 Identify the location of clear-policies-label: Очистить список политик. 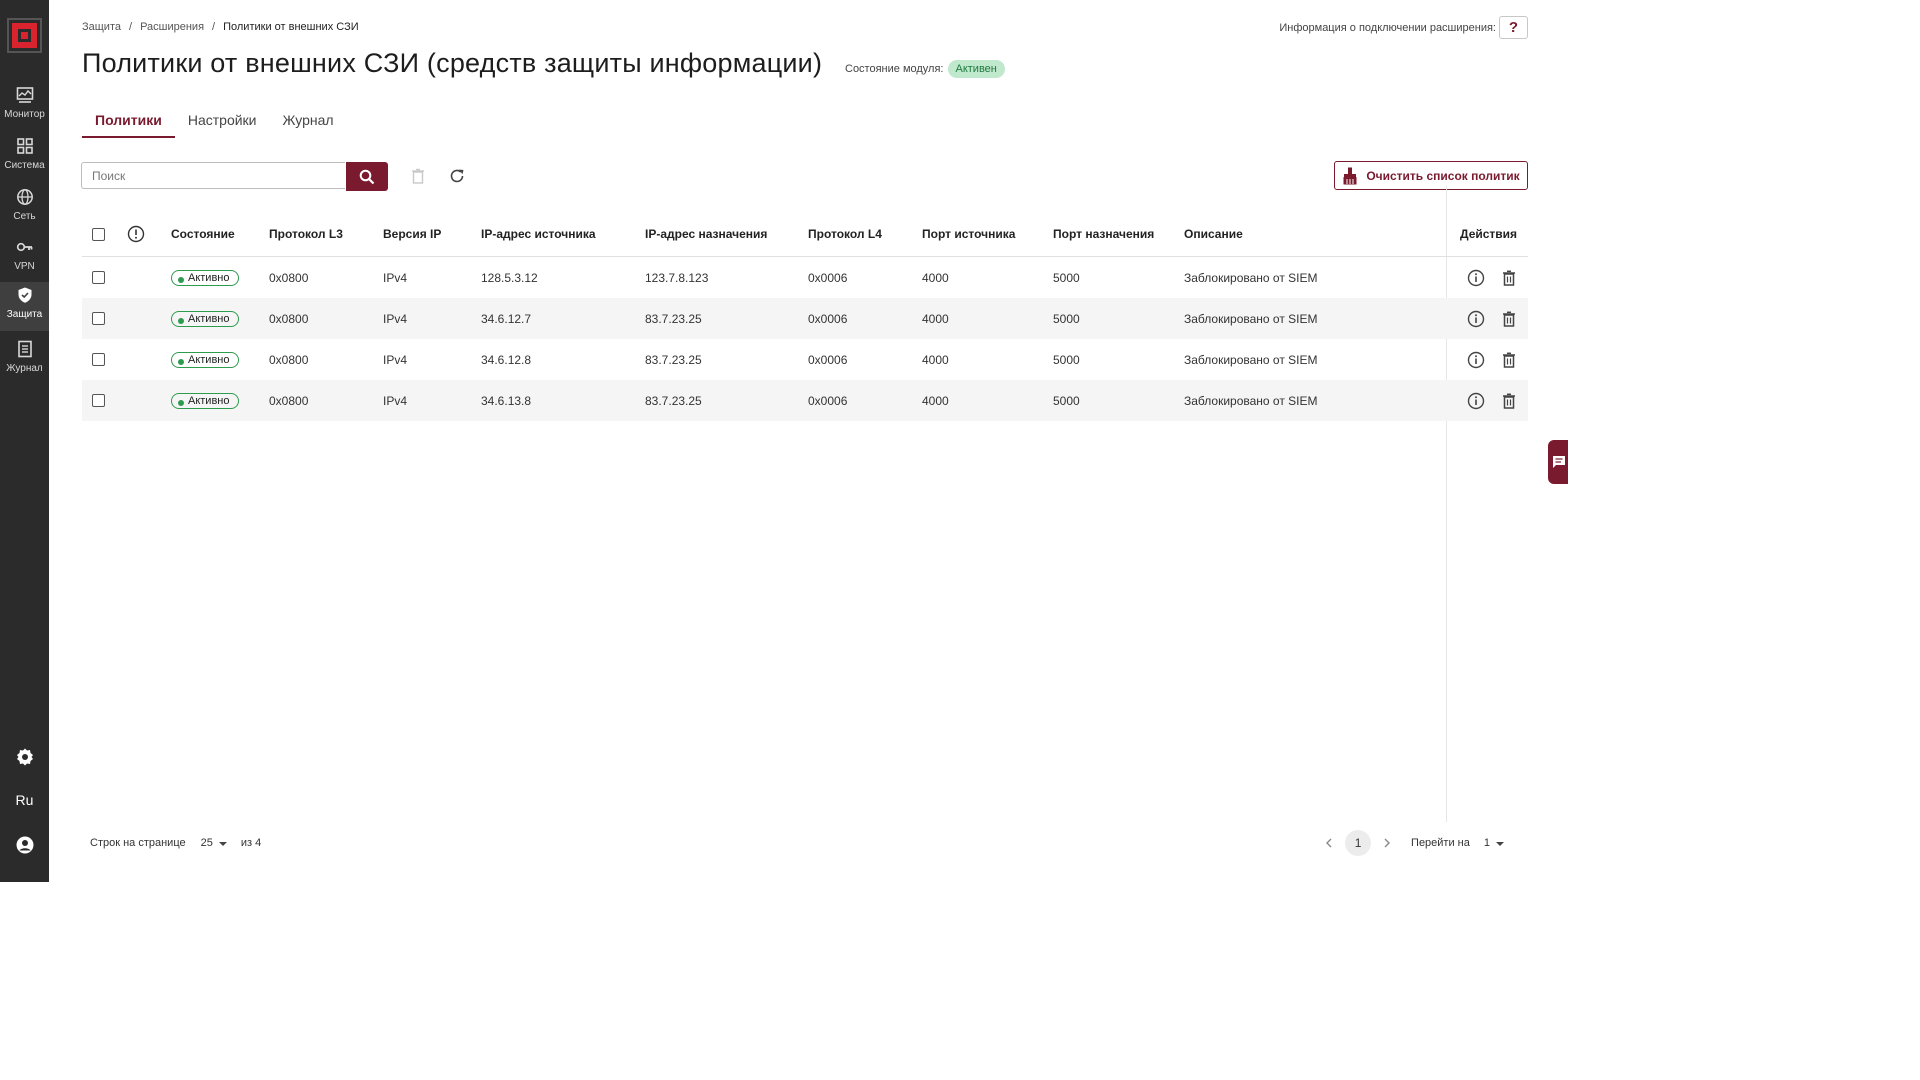
(1443, 175).